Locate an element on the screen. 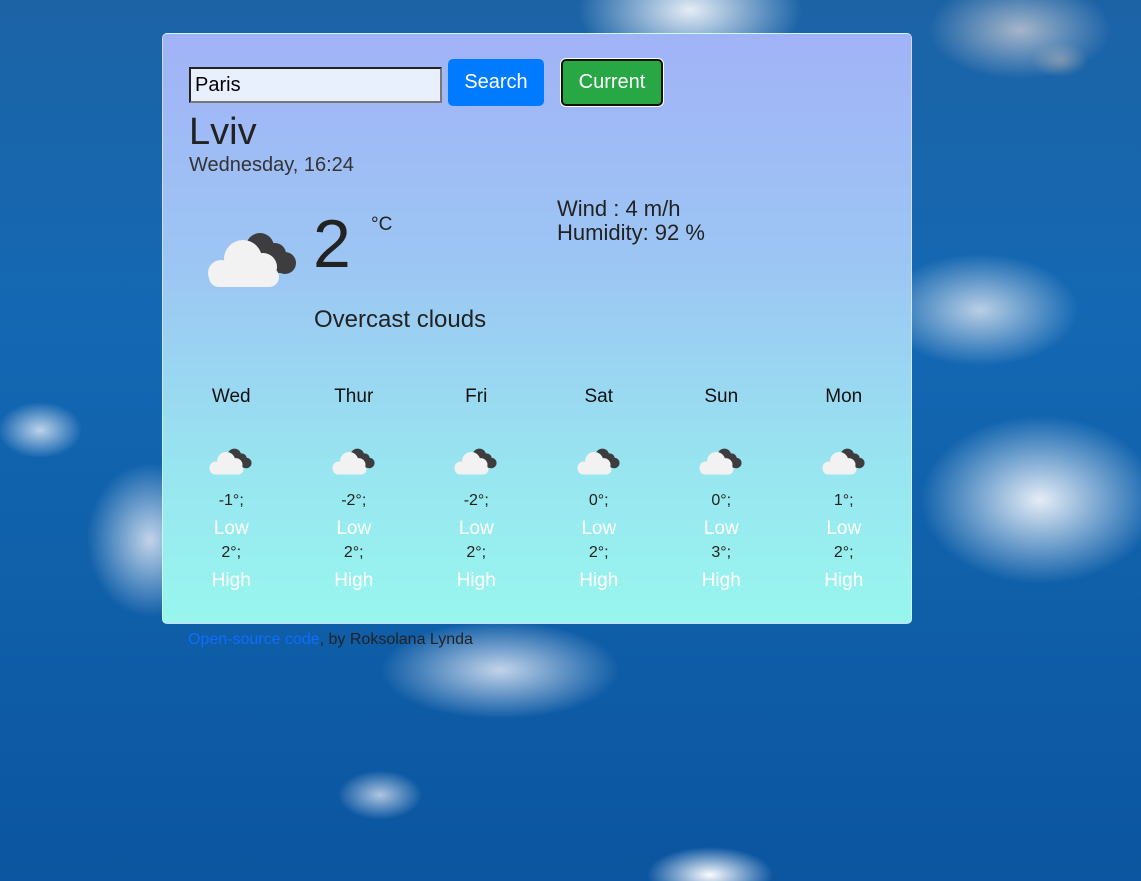 The width and height of the screenshot is (1141, 881). current-temperature: 2 is located at coordinates (332, 244).